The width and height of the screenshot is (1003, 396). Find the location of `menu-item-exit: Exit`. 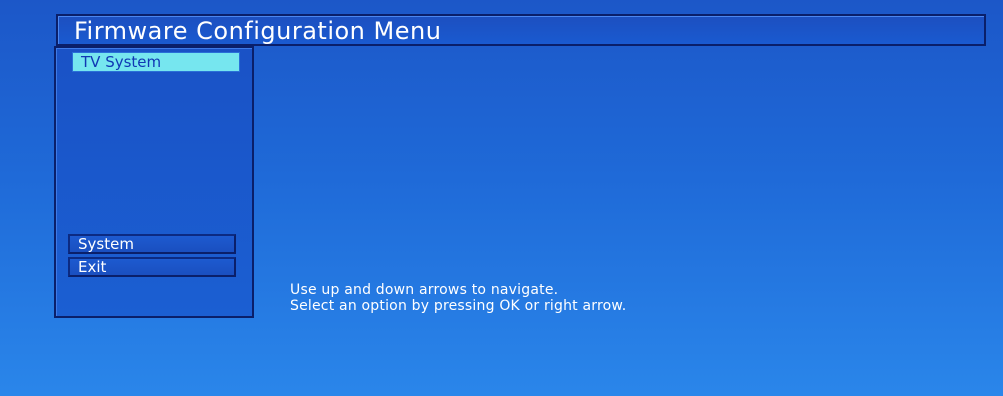

menu-item-exit: Exit is located at coordinates (152, 267).